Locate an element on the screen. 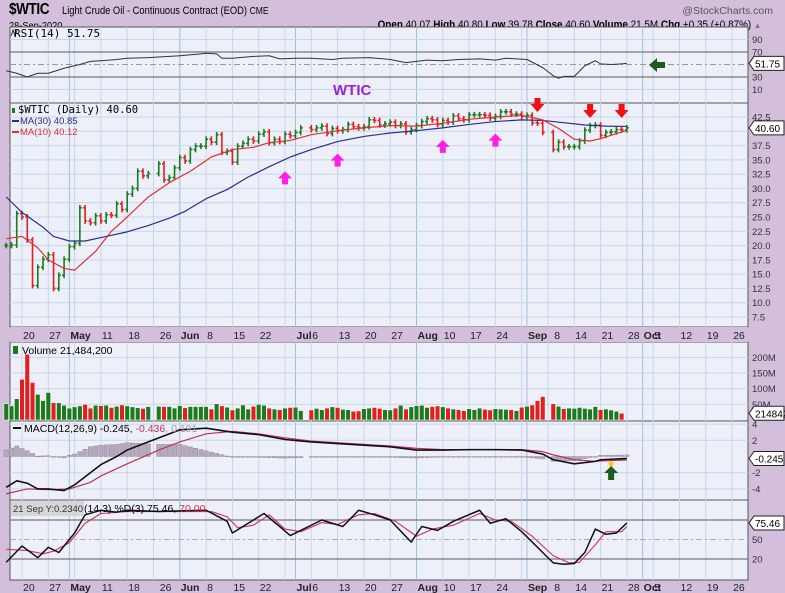 The width and height of the screenshot is (785, 593). stoch-last-badge-text: 75.46 is located at coordinates (767, 524).